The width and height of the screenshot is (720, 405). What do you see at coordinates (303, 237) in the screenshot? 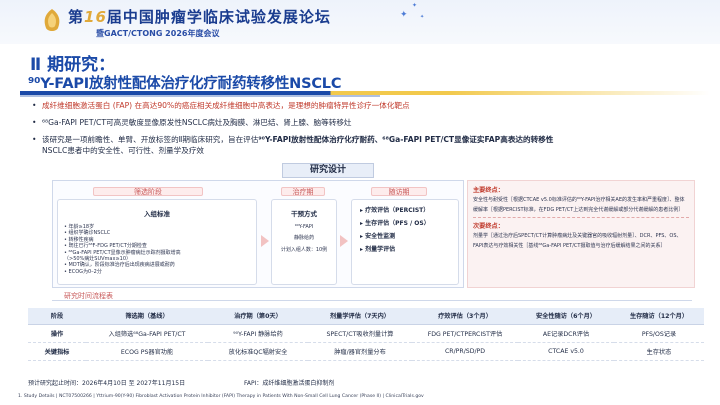
I see `treatment-route: 静脉给药` at bounding box center [303, 237].